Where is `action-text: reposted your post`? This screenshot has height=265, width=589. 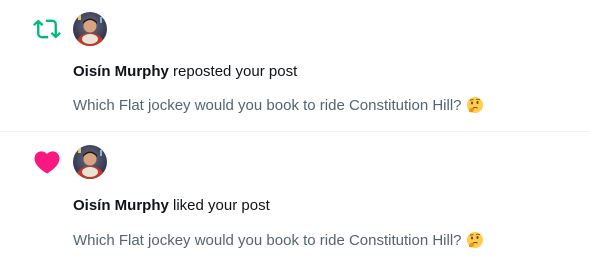 action-text: reposted your post is located at coordinates (235, 71).